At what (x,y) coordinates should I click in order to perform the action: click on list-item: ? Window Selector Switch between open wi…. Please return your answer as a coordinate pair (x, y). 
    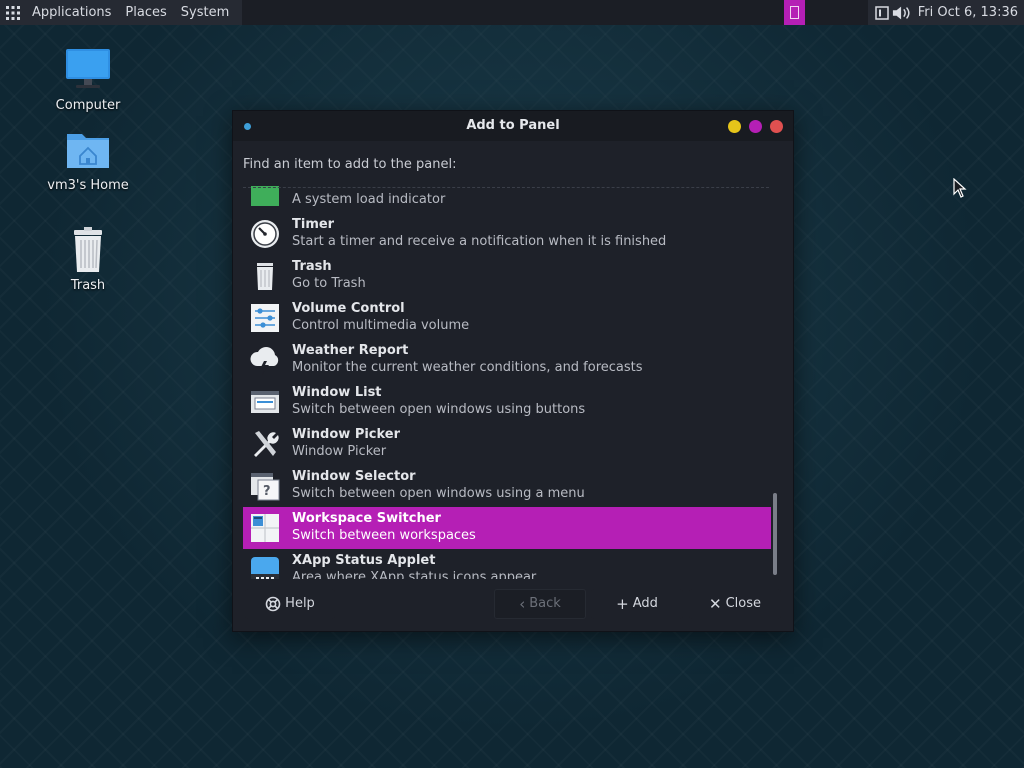
    Looking at the image, I should click on (507, 486).